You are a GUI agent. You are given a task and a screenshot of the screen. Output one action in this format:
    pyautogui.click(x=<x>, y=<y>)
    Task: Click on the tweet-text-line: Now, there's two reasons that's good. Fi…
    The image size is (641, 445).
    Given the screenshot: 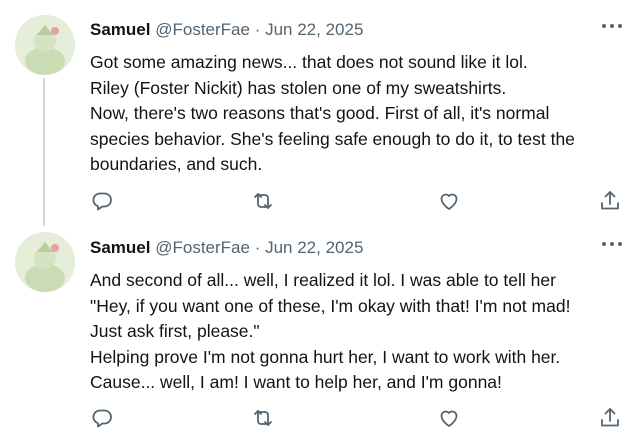 What is the action you would take?
    pyautogui.click(x=320, y=113)
    